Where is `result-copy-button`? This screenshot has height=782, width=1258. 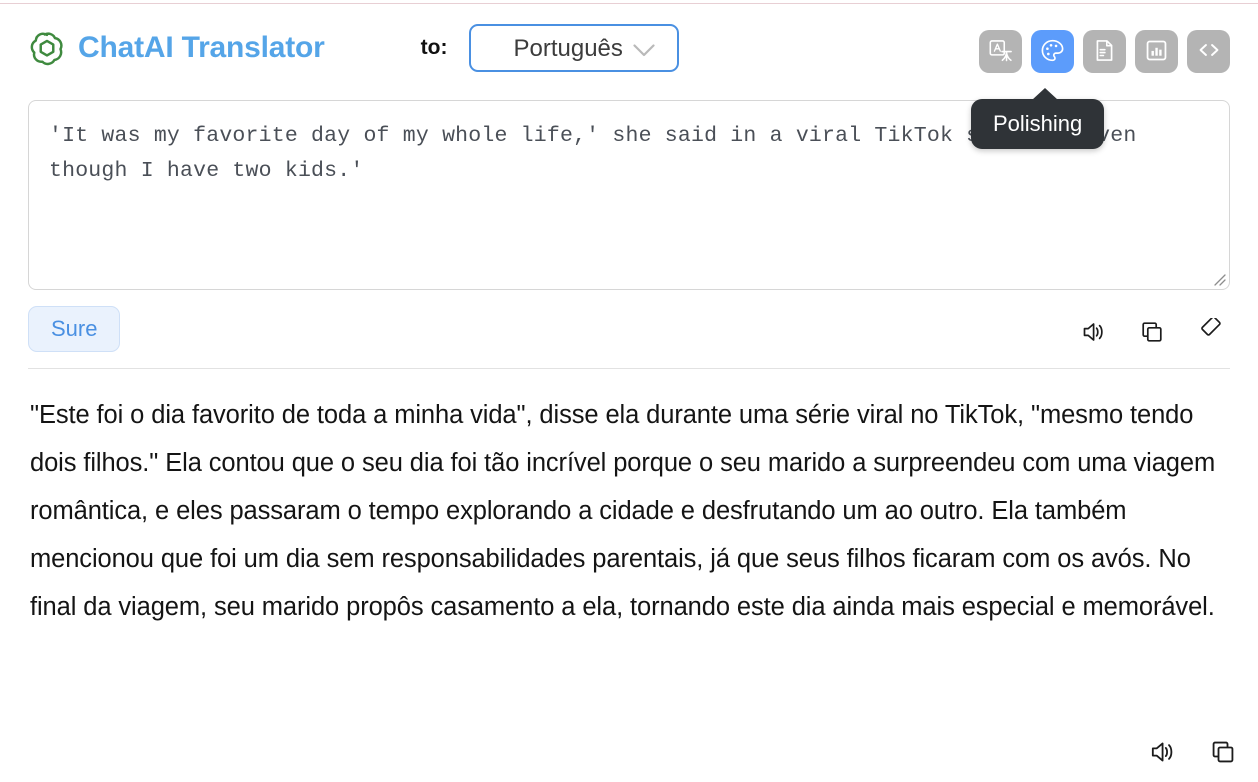 result-copy-button is located at coordinates (1223, 753).